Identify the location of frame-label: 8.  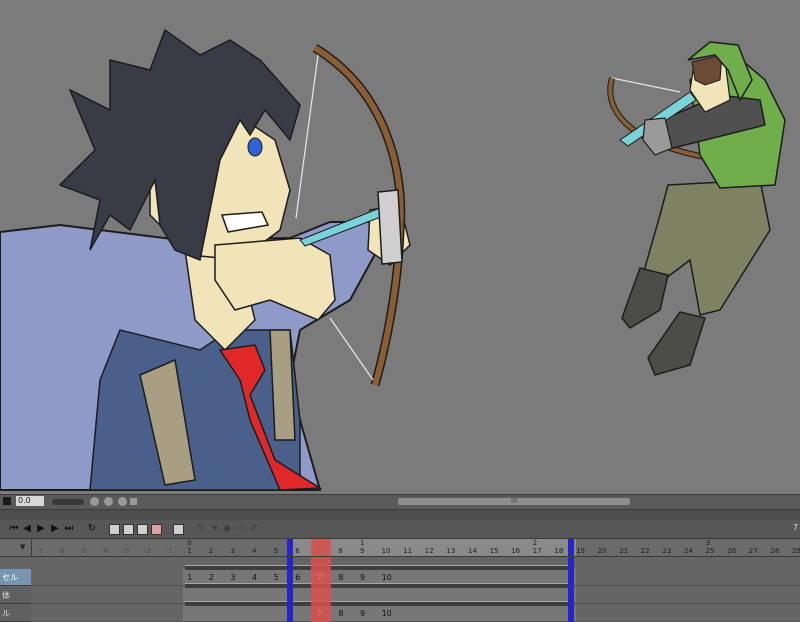
(340, 551).